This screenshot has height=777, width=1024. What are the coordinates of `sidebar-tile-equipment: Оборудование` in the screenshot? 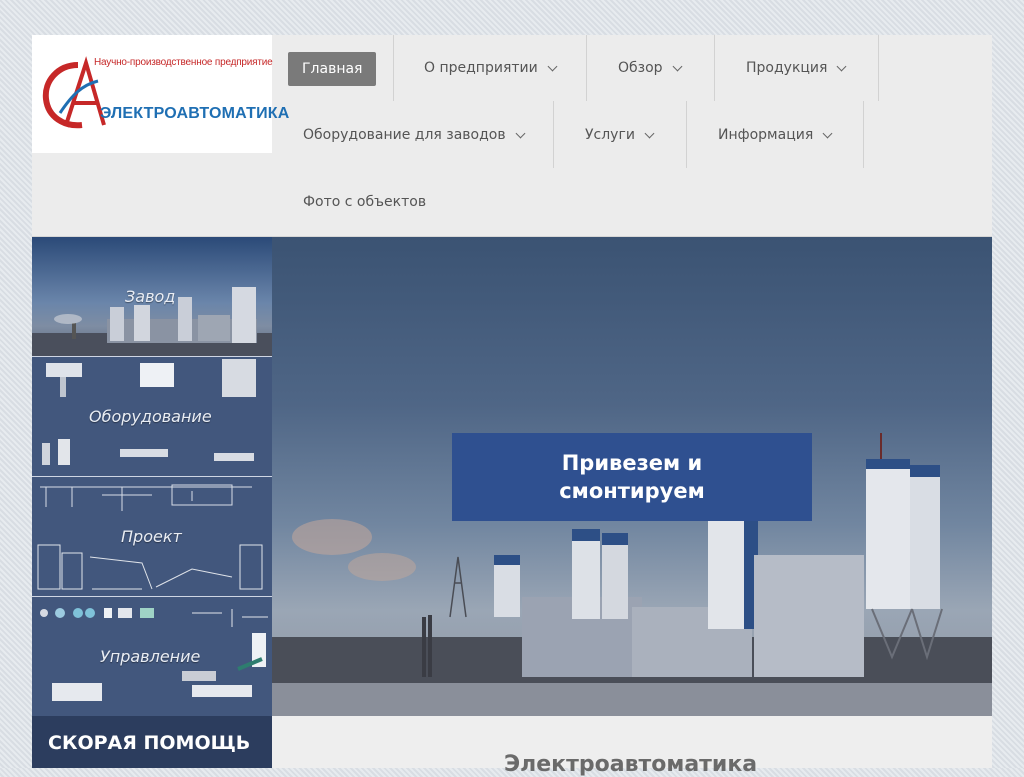 It's located at (152, 417).